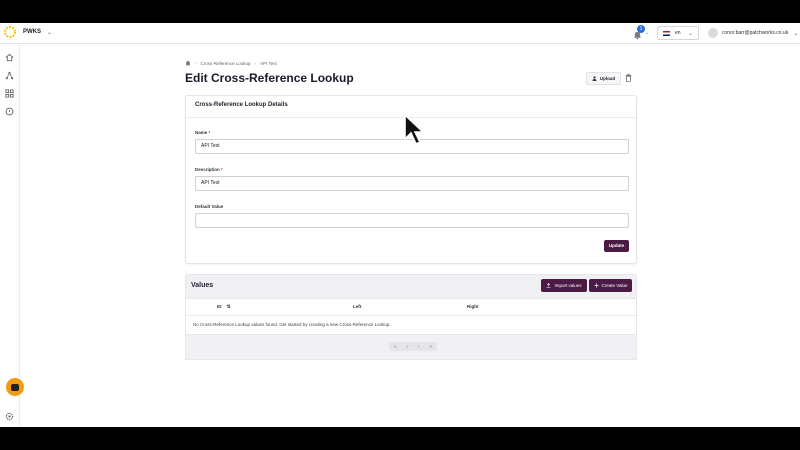  What do you see at coordinates (224, 307) in the screenshot?
I see `column-header-id: ID ⇅` at bounding box center [224, 307].